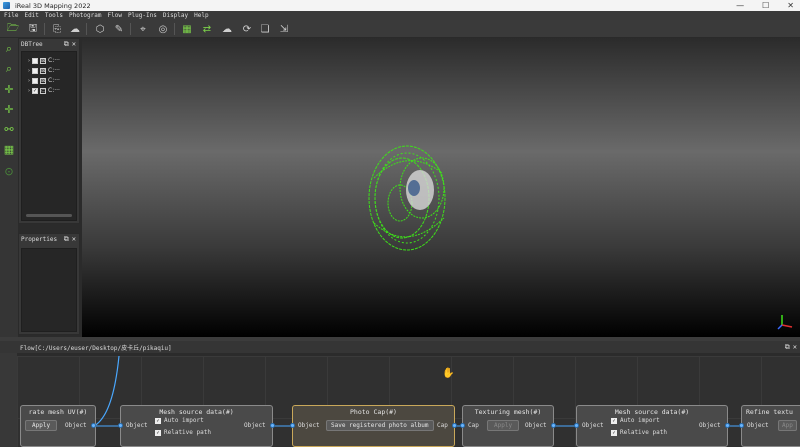 This screenshot has height=447, width=800. I want to click on minimize-button: —, so click(740, 5).